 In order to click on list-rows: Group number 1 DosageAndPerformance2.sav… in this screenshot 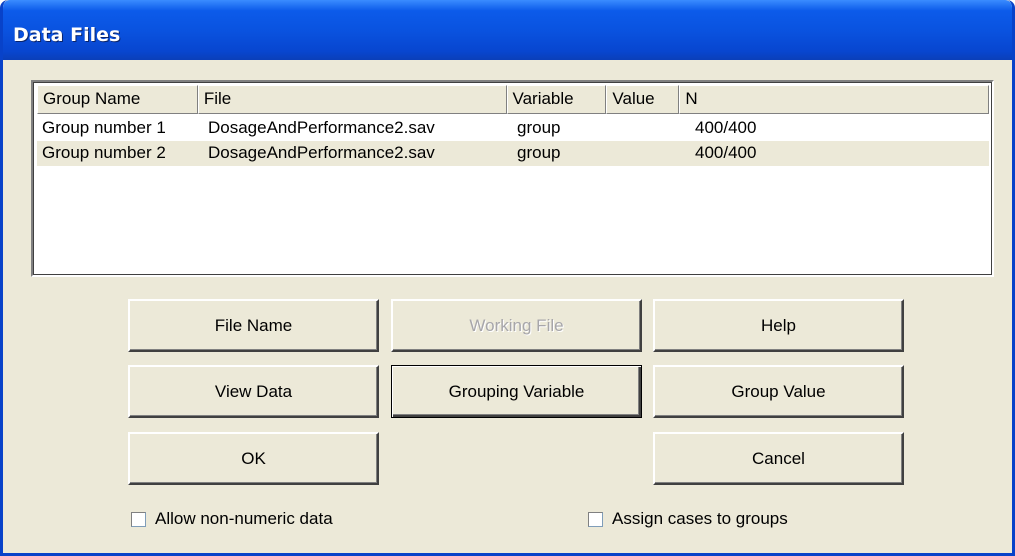, I will do `click(513, 141)`.